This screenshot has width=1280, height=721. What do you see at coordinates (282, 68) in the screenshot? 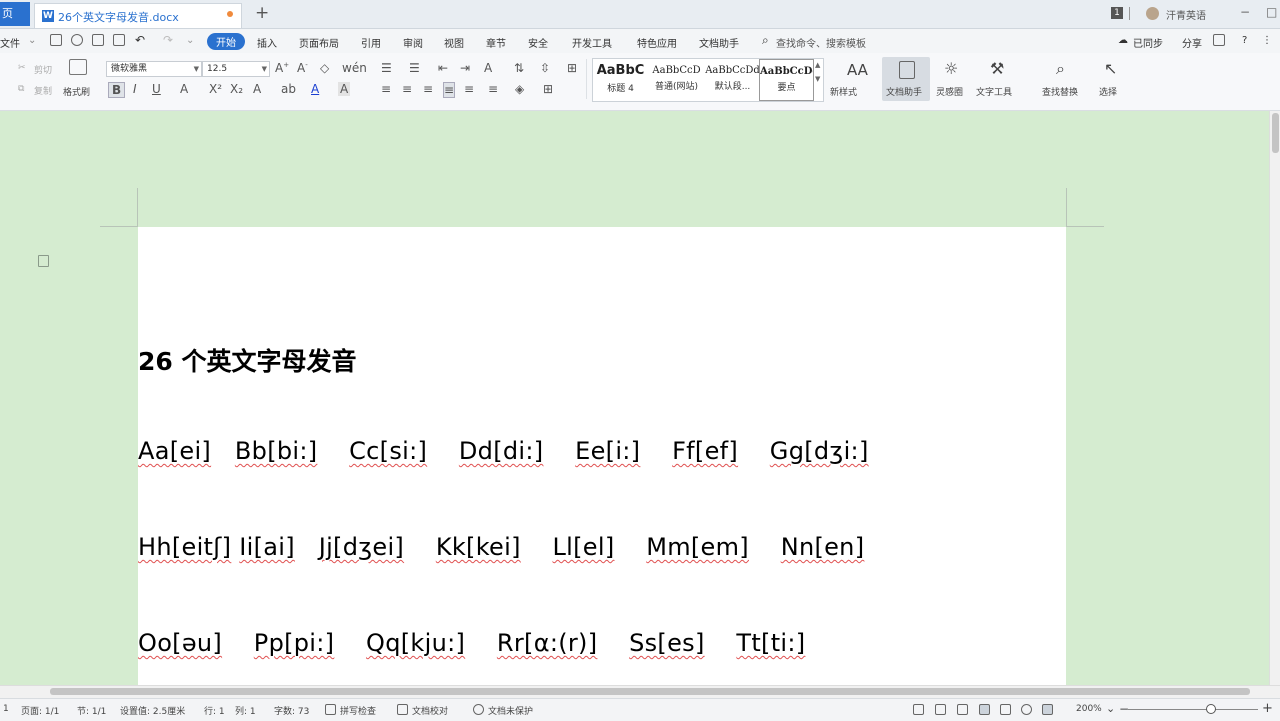
I see `grow-font-icon: A+` at bounding box center [282, 68].